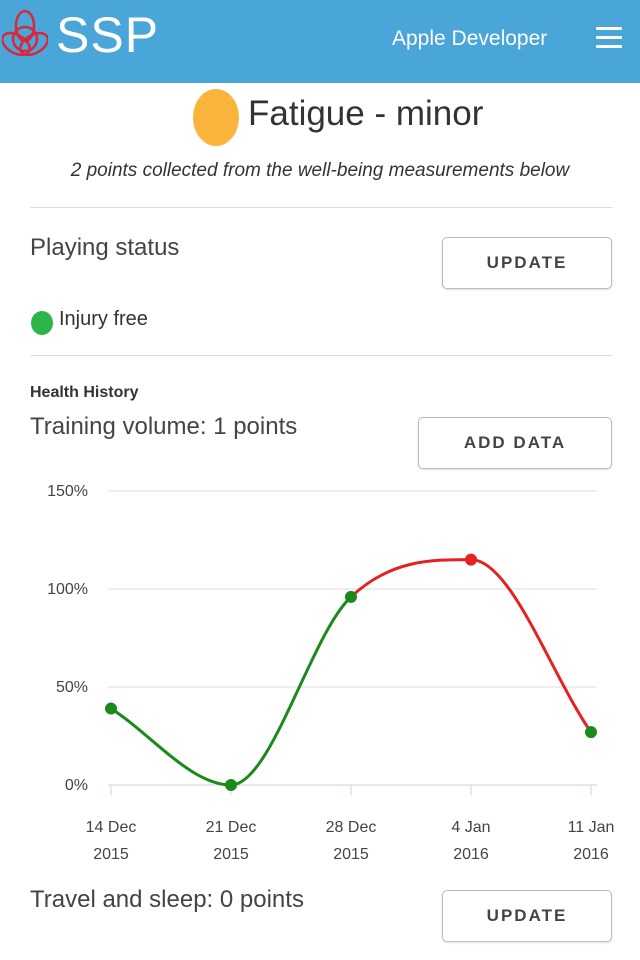  I want to click on travel-sleep-title: Travel and sleep: 0 points, so click(167, 899).